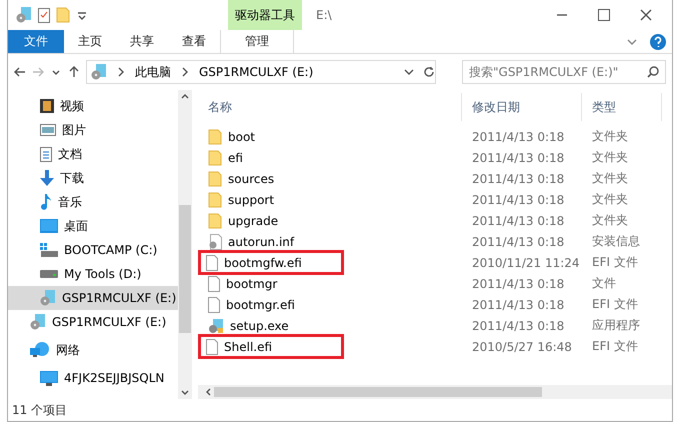 The height and width of the screenshot is (422, 680). Describe the element at coordinates (235, 157) in the screenshot. I see `file-name: efi` at that location.